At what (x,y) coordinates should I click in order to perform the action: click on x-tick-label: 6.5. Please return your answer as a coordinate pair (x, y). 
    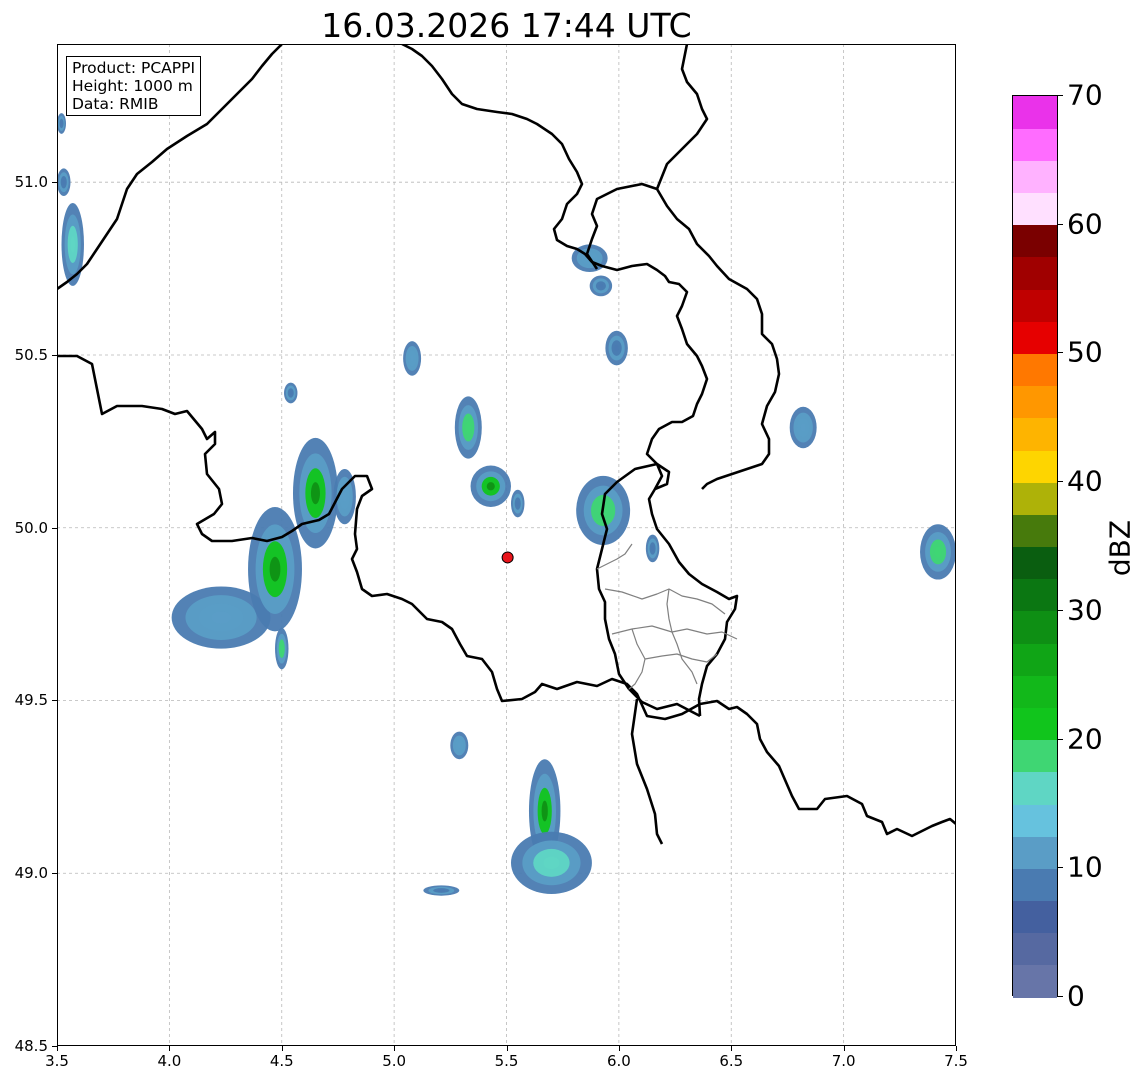
    Looking at the image, I should click on (731, 1061).